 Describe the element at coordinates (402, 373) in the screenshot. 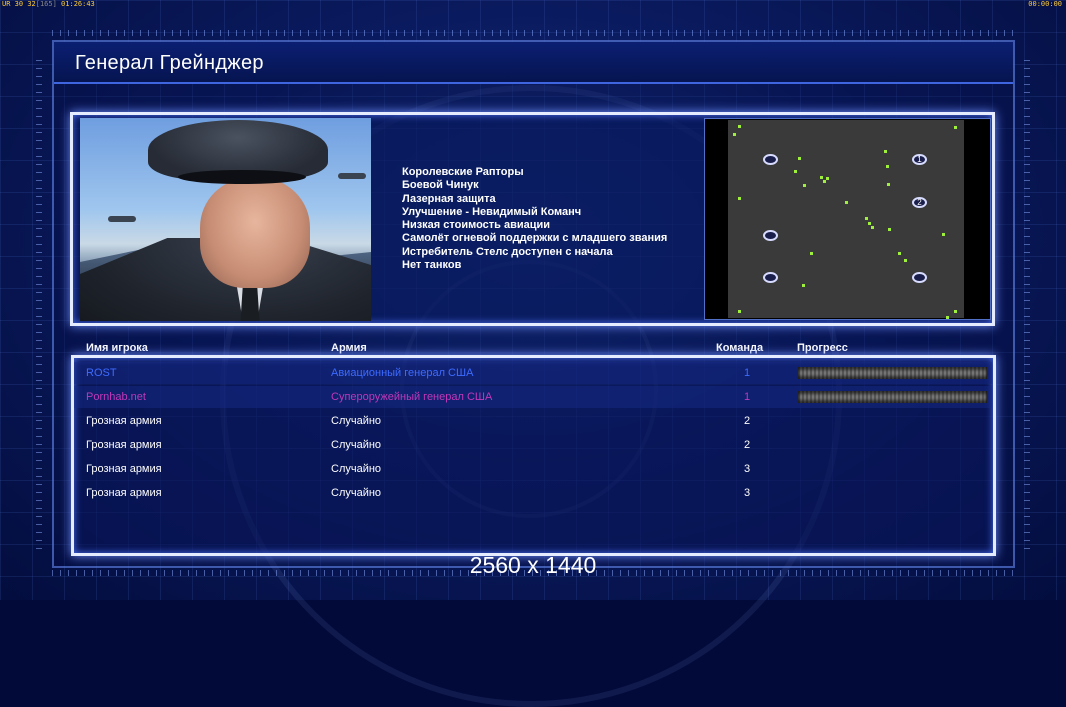

I see `player-army: Авиационный генерал США` at that location.